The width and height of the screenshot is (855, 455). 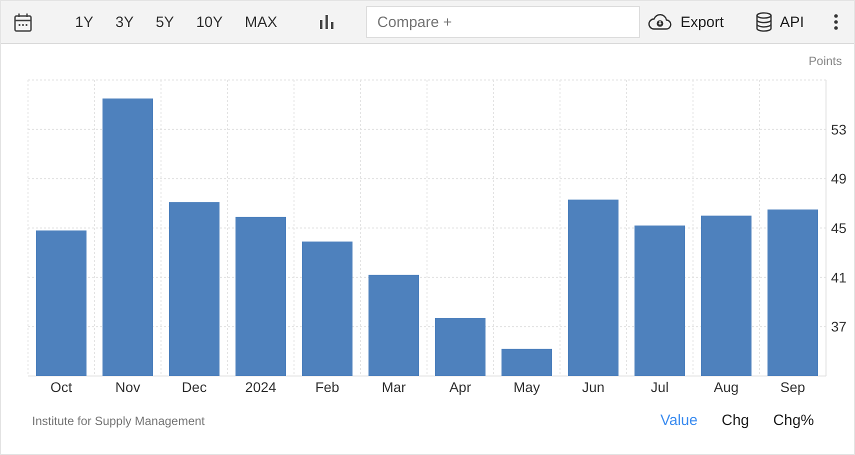 I want to click on axis-category-label: Dec, so click(x=194, y=387).